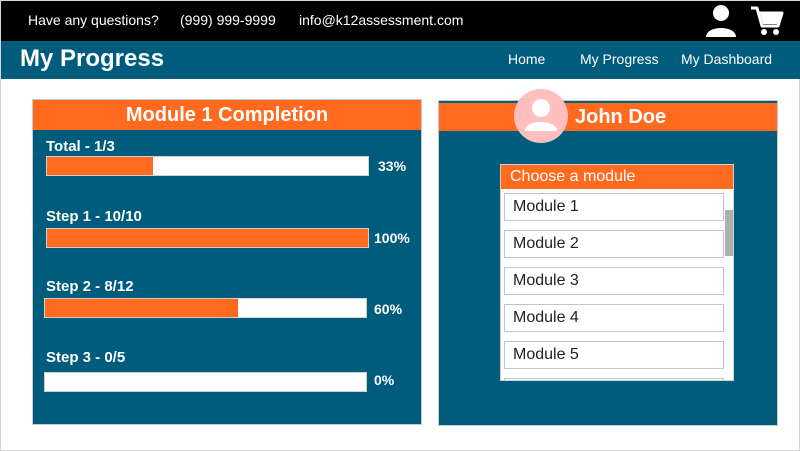 This screenshot has height=451, width=800. I want to click on questions-text: Have any questions?, so click(93, 20).